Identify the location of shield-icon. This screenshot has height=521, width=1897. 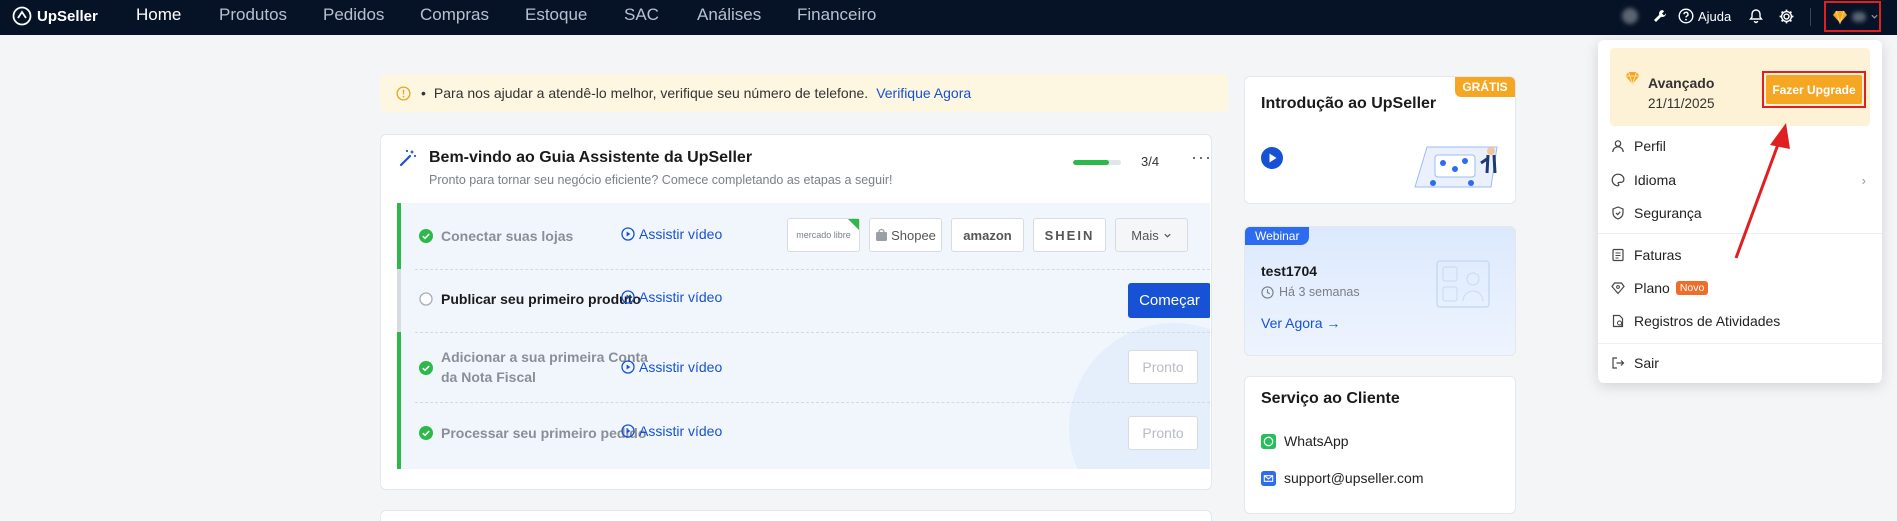
(1618, 213).